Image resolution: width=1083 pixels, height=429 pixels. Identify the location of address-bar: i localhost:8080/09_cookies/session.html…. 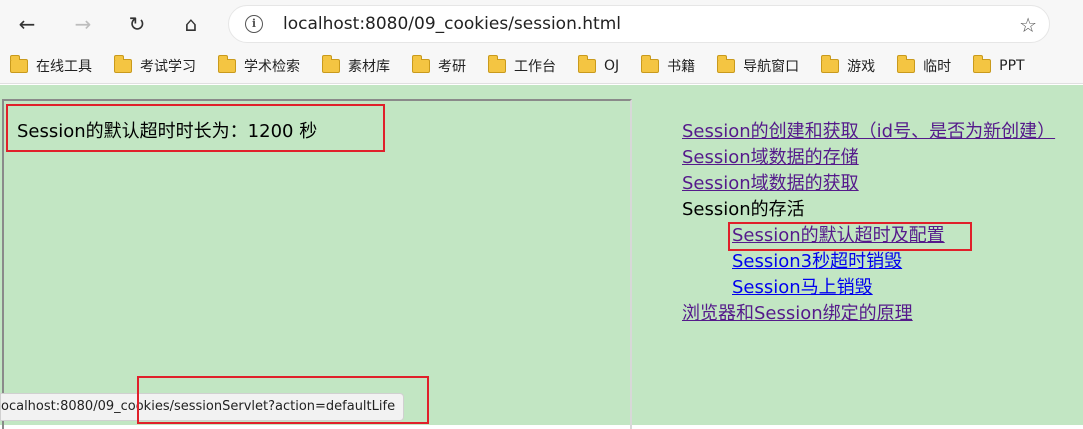
(639, 24).